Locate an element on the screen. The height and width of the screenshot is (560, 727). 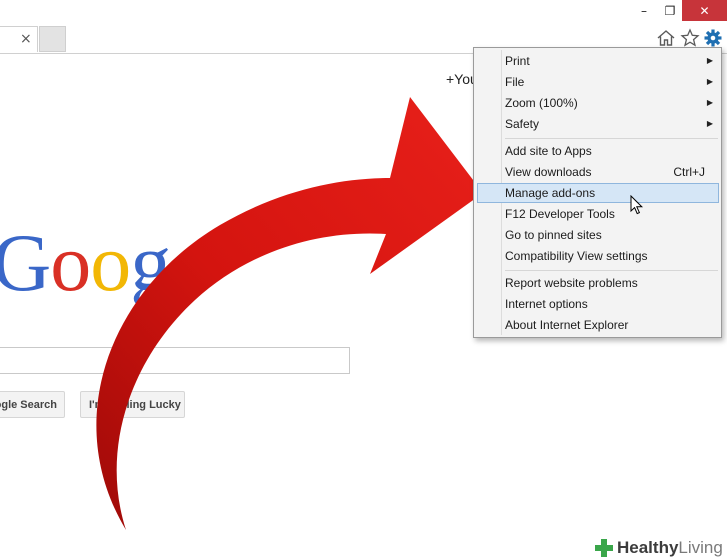
menu-item-f12-developer-tools: F12 Developer Tools is located at coordinates (598, 214).